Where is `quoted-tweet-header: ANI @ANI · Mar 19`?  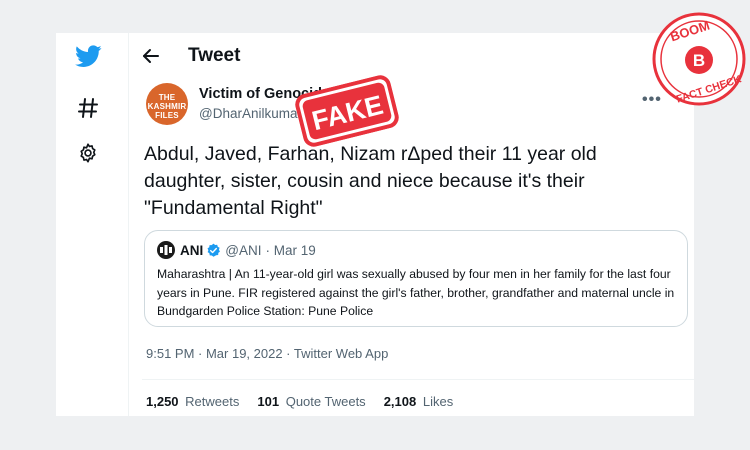 quoted-tweet-header: ANI @ANI · Mar 19 is located at coordinates (236, 250).